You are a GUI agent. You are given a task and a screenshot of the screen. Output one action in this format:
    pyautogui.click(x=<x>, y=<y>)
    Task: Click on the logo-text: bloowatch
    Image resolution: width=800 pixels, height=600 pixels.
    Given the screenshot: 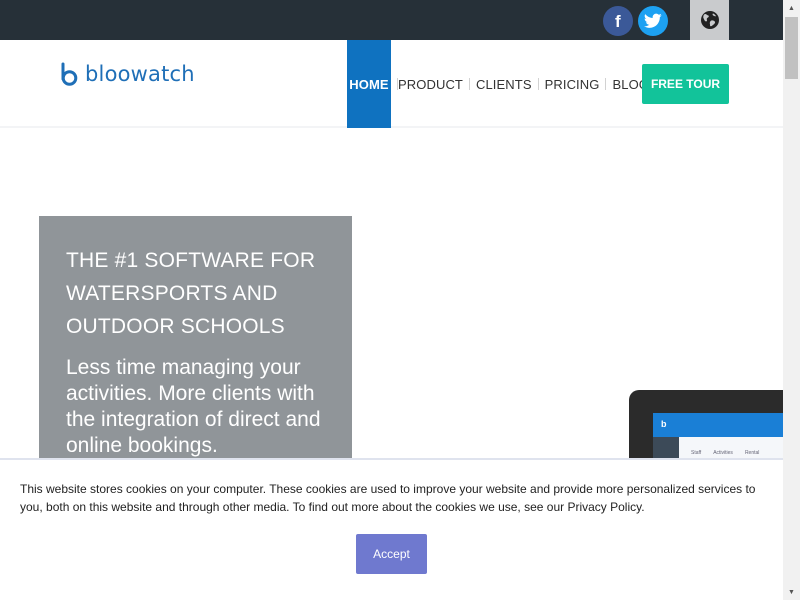 What is the action you would take?
    pyautogui.click(x=140, y=74)
    